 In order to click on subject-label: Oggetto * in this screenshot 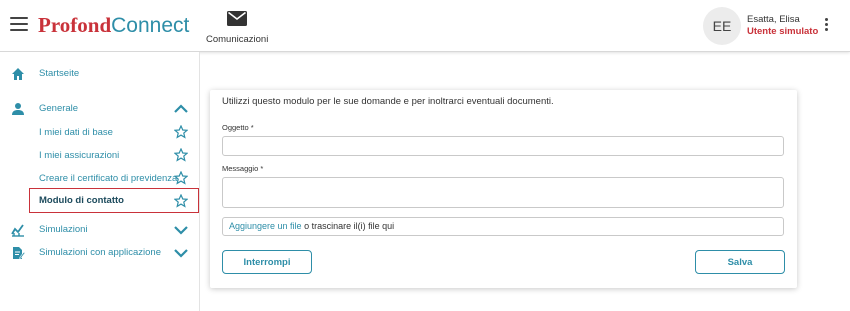, I will do `click(238, 127)`.